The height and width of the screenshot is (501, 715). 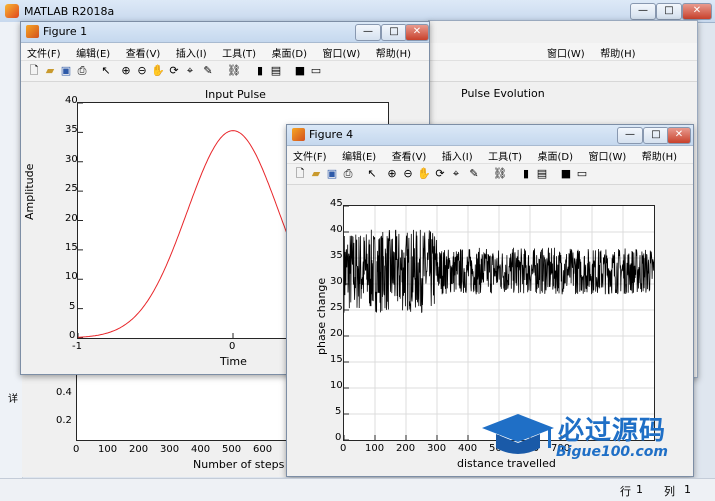 I want to click on bg-ytick-0.2: 0.2, so click(x=64, y=420).